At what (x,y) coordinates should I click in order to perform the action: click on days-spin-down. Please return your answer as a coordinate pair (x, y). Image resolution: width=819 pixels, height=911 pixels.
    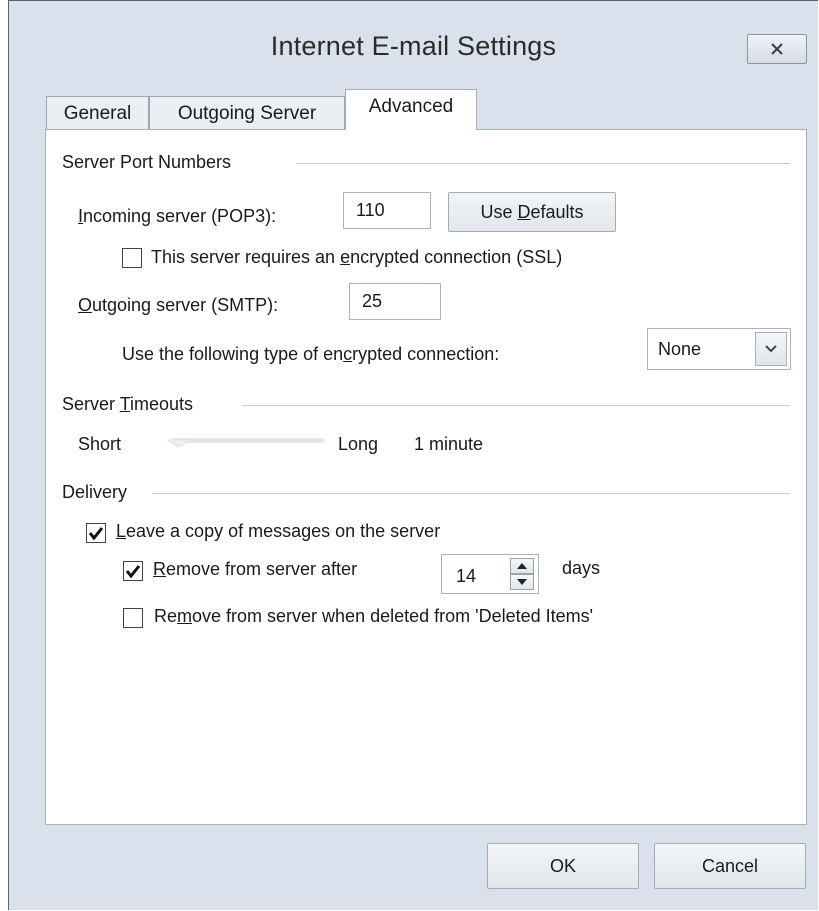
    Looking at the image, I should click on (522, 582).